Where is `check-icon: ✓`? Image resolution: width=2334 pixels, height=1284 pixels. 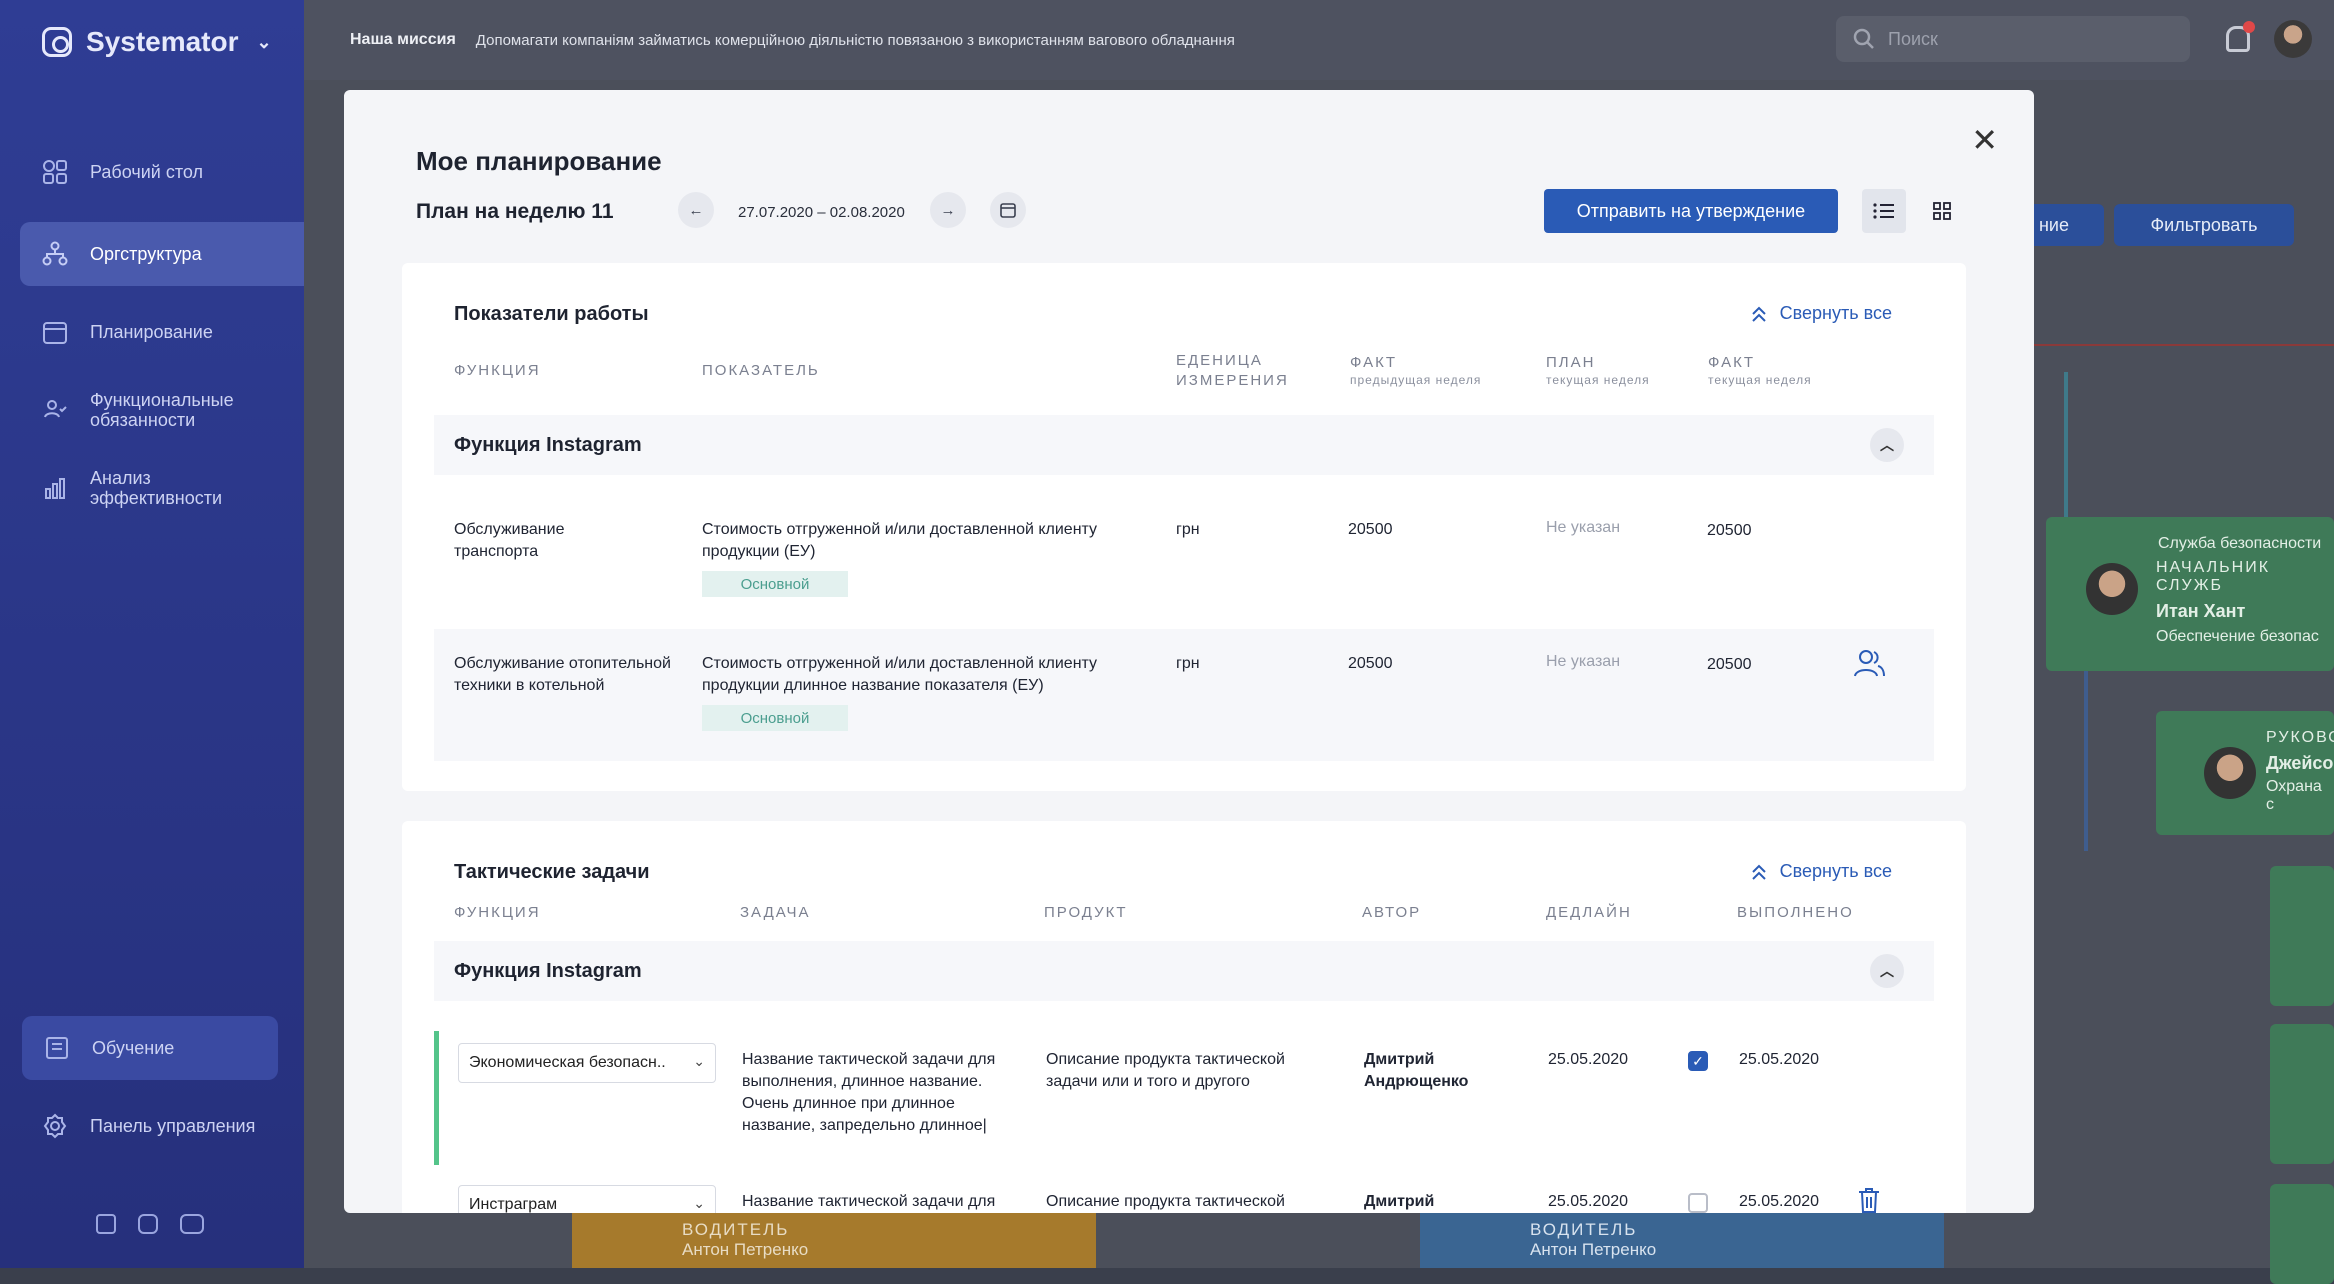 check-icon: ✓ is located at coordinates (1698, 1060).